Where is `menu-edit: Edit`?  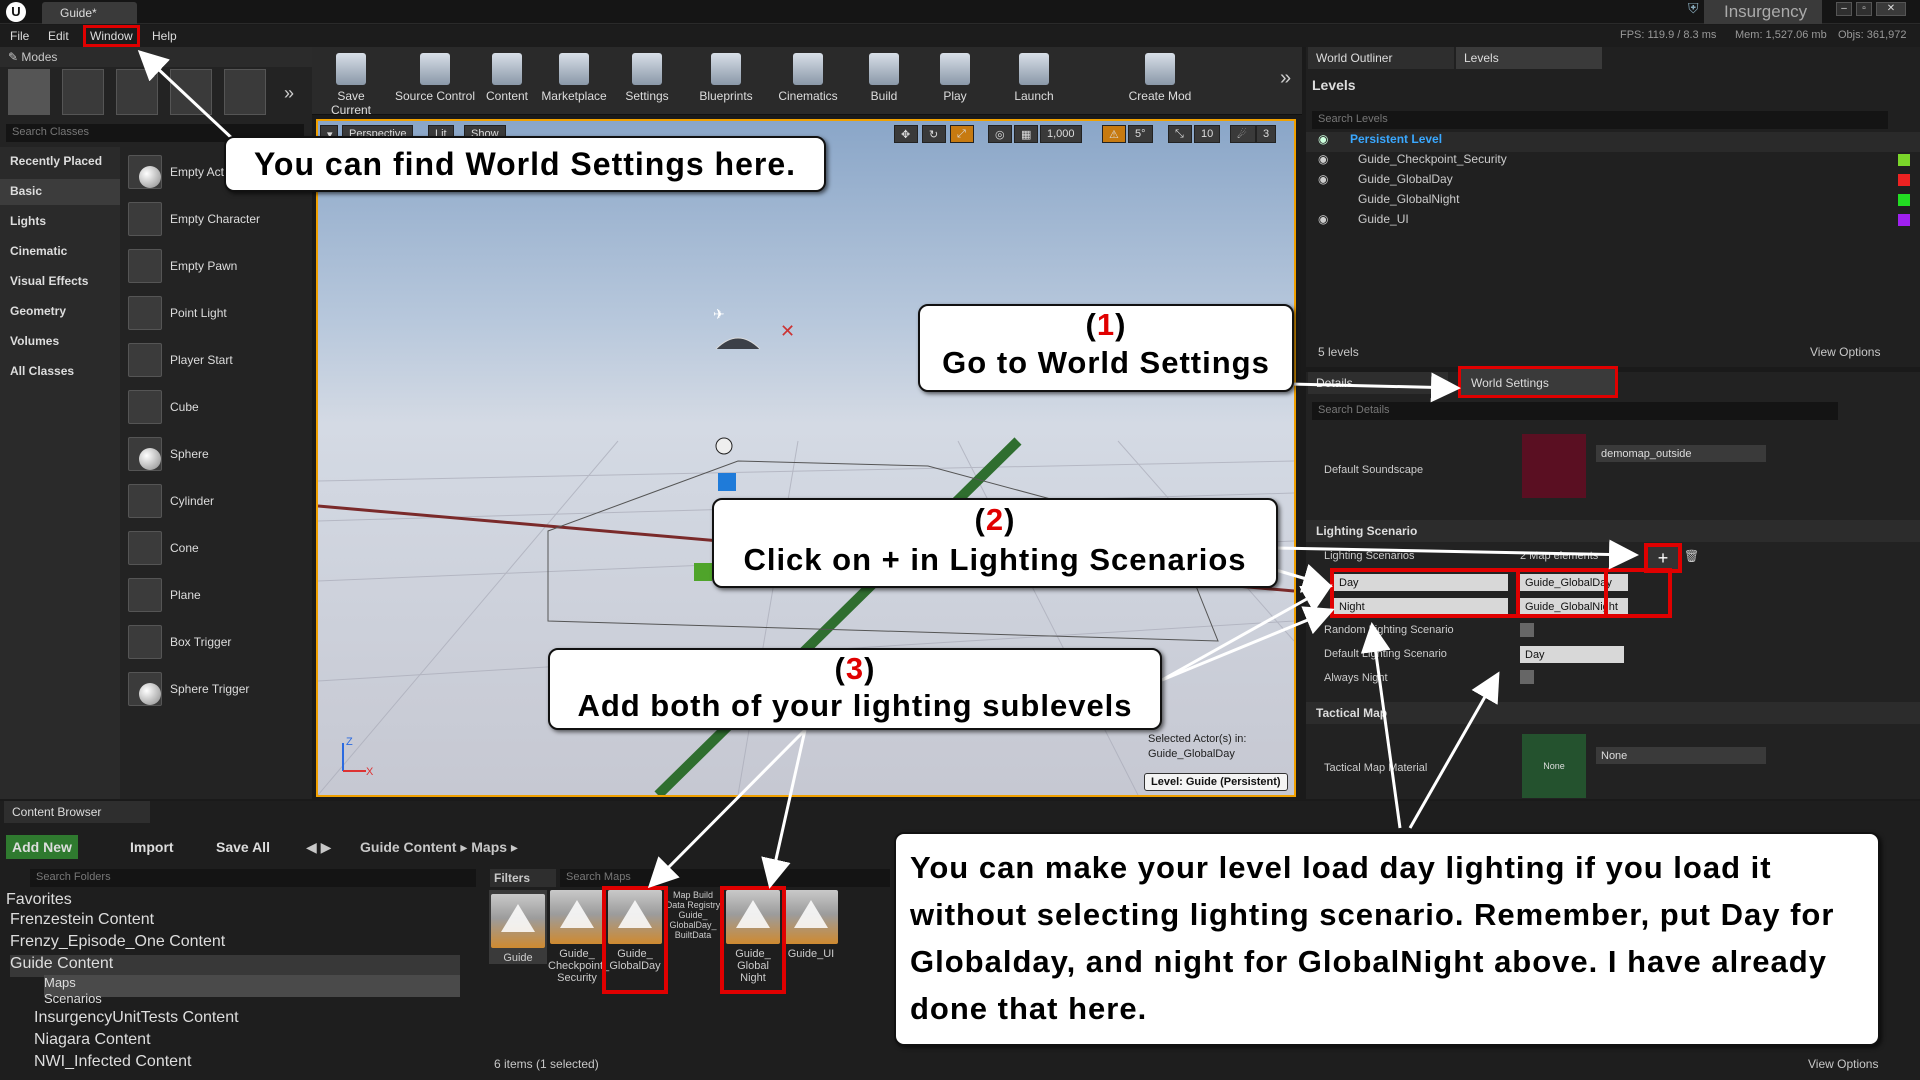
menu-edit: Edit is located at coordinates (58, 36).